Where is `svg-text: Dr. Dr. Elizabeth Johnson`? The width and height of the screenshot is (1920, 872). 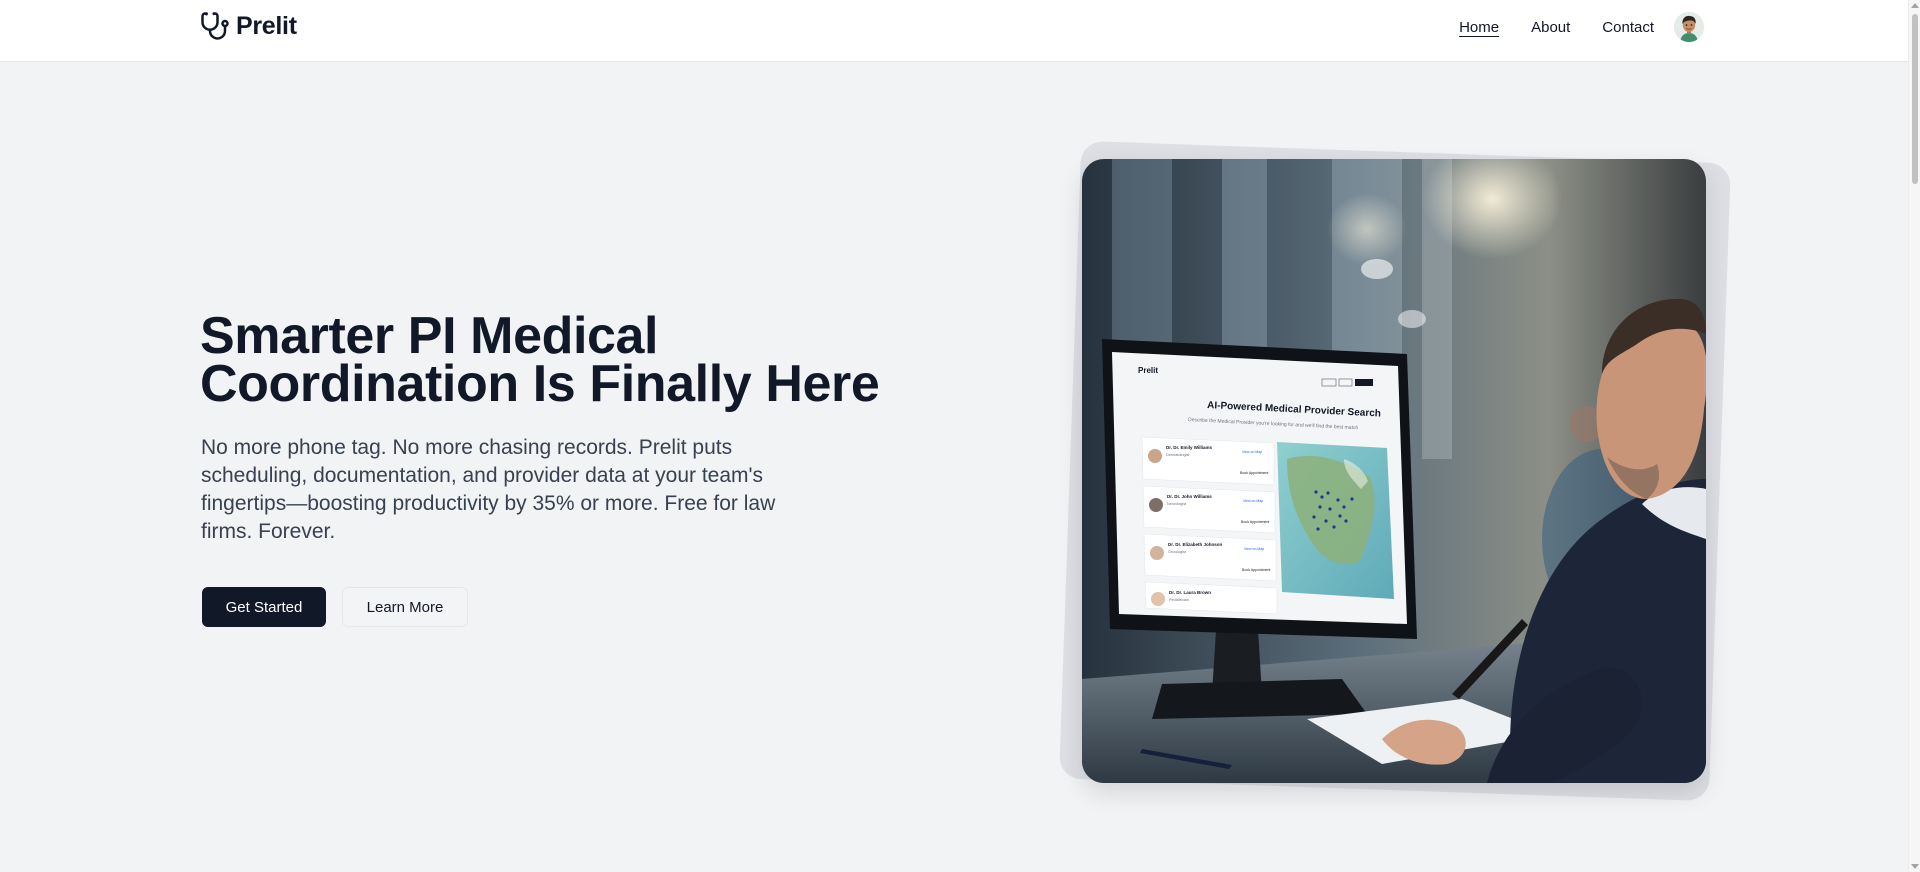
svg-text: Dr. Dr. Elizabeth Johnson is located at coordinates (1195, 544).